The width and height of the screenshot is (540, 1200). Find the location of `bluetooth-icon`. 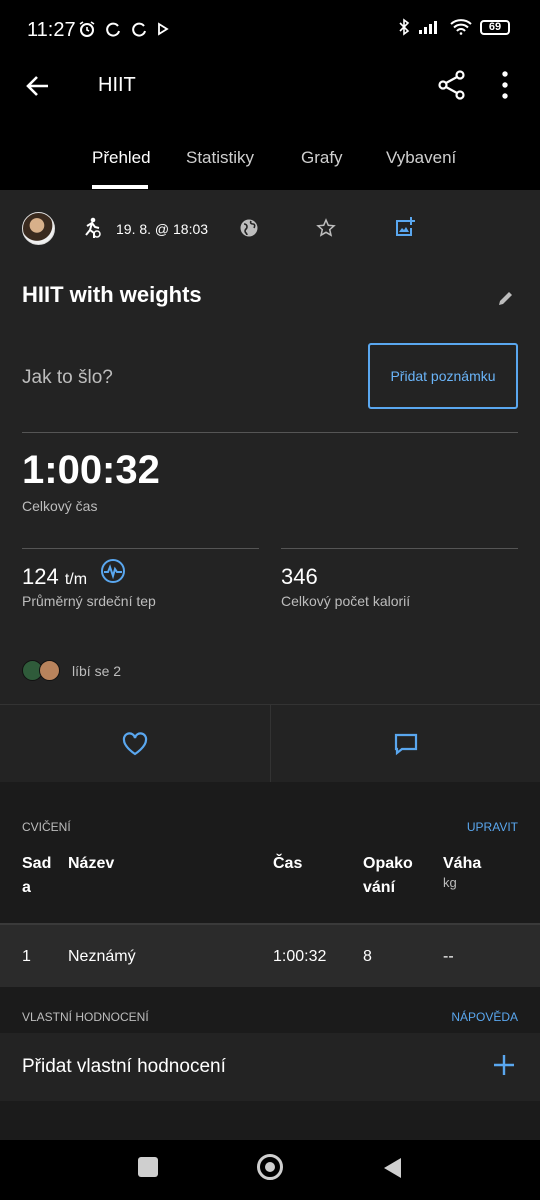

bluetooth-icon is located at coordinates (404, 27).